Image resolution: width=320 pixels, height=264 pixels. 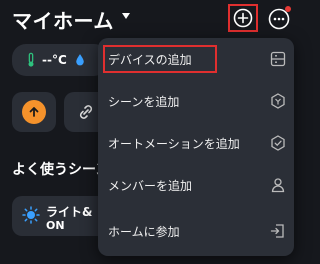 What do you see at coordinates (150, 185) in the screenshot?
I see `menu-item-label: メンバーを追加` at bounding box center [150, 185].